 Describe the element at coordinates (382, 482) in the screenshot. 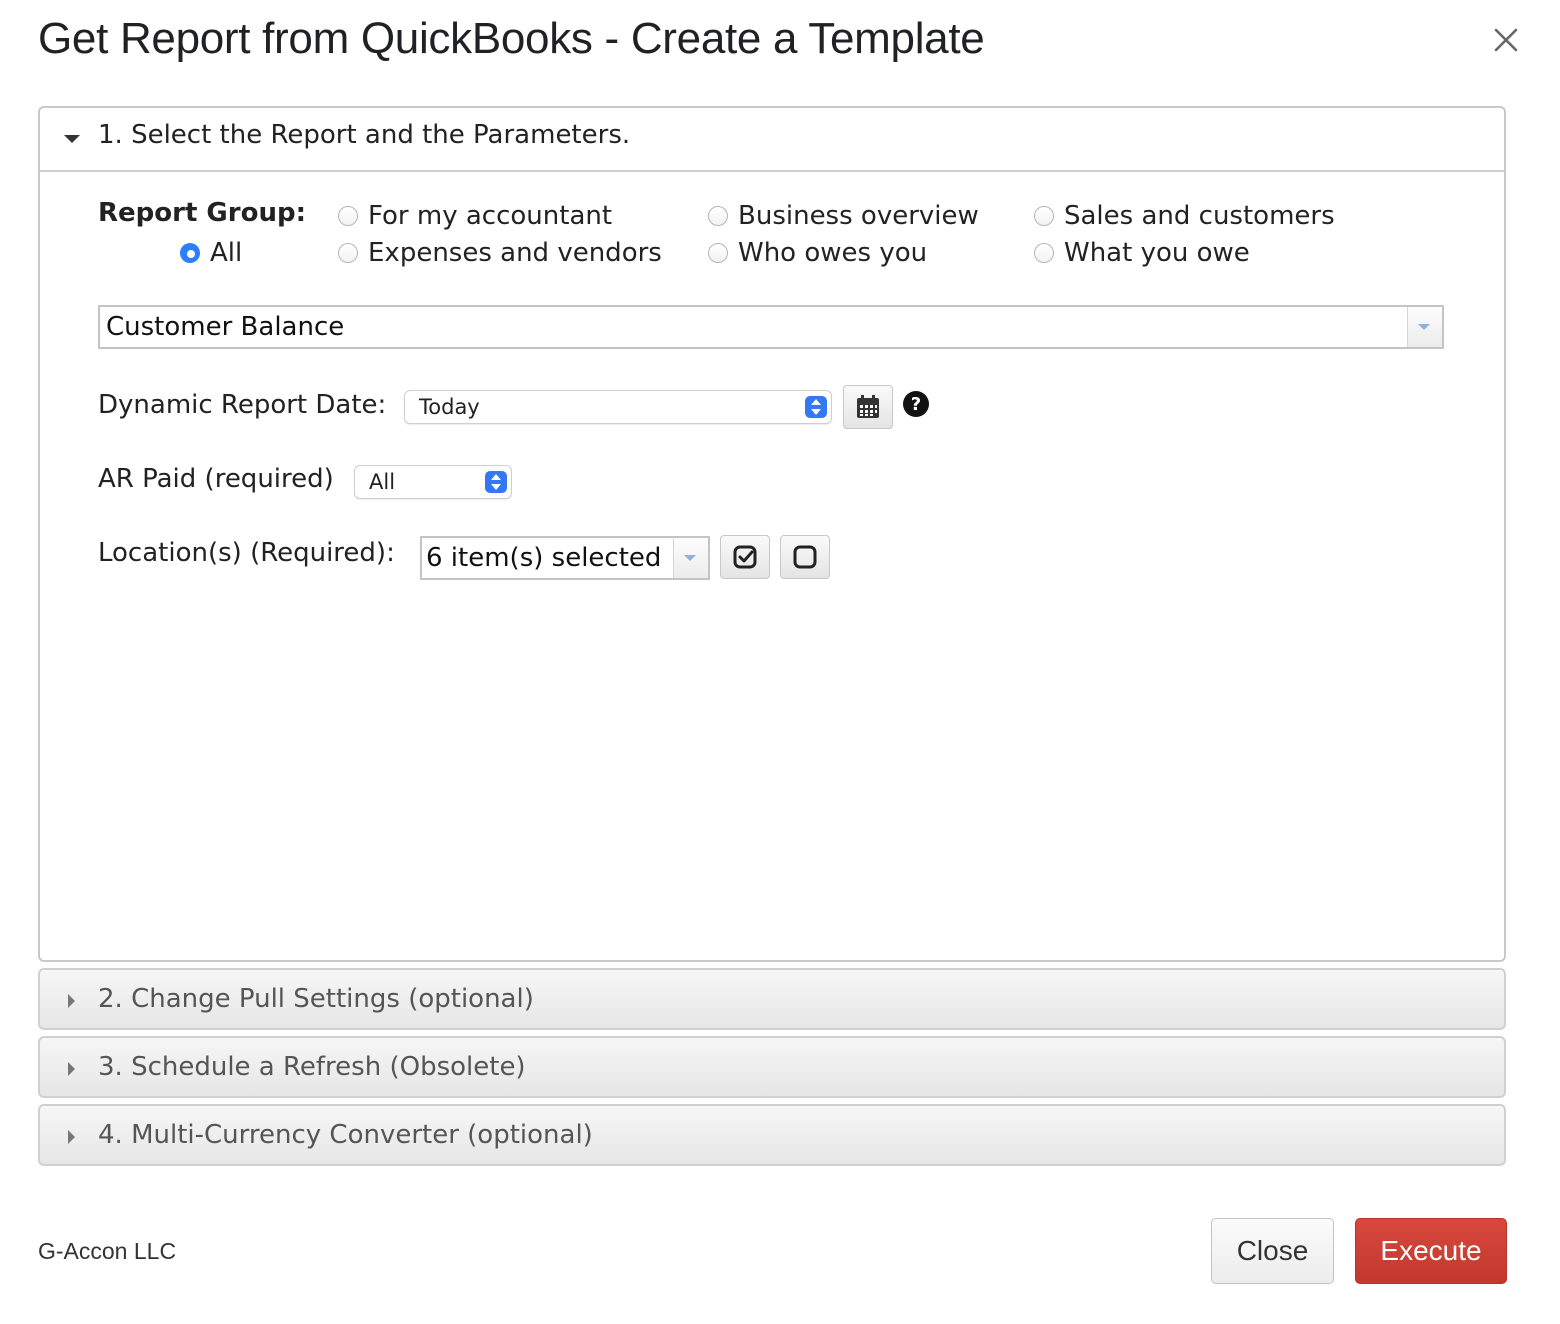

I see `ar-paid-value: All` at that location.